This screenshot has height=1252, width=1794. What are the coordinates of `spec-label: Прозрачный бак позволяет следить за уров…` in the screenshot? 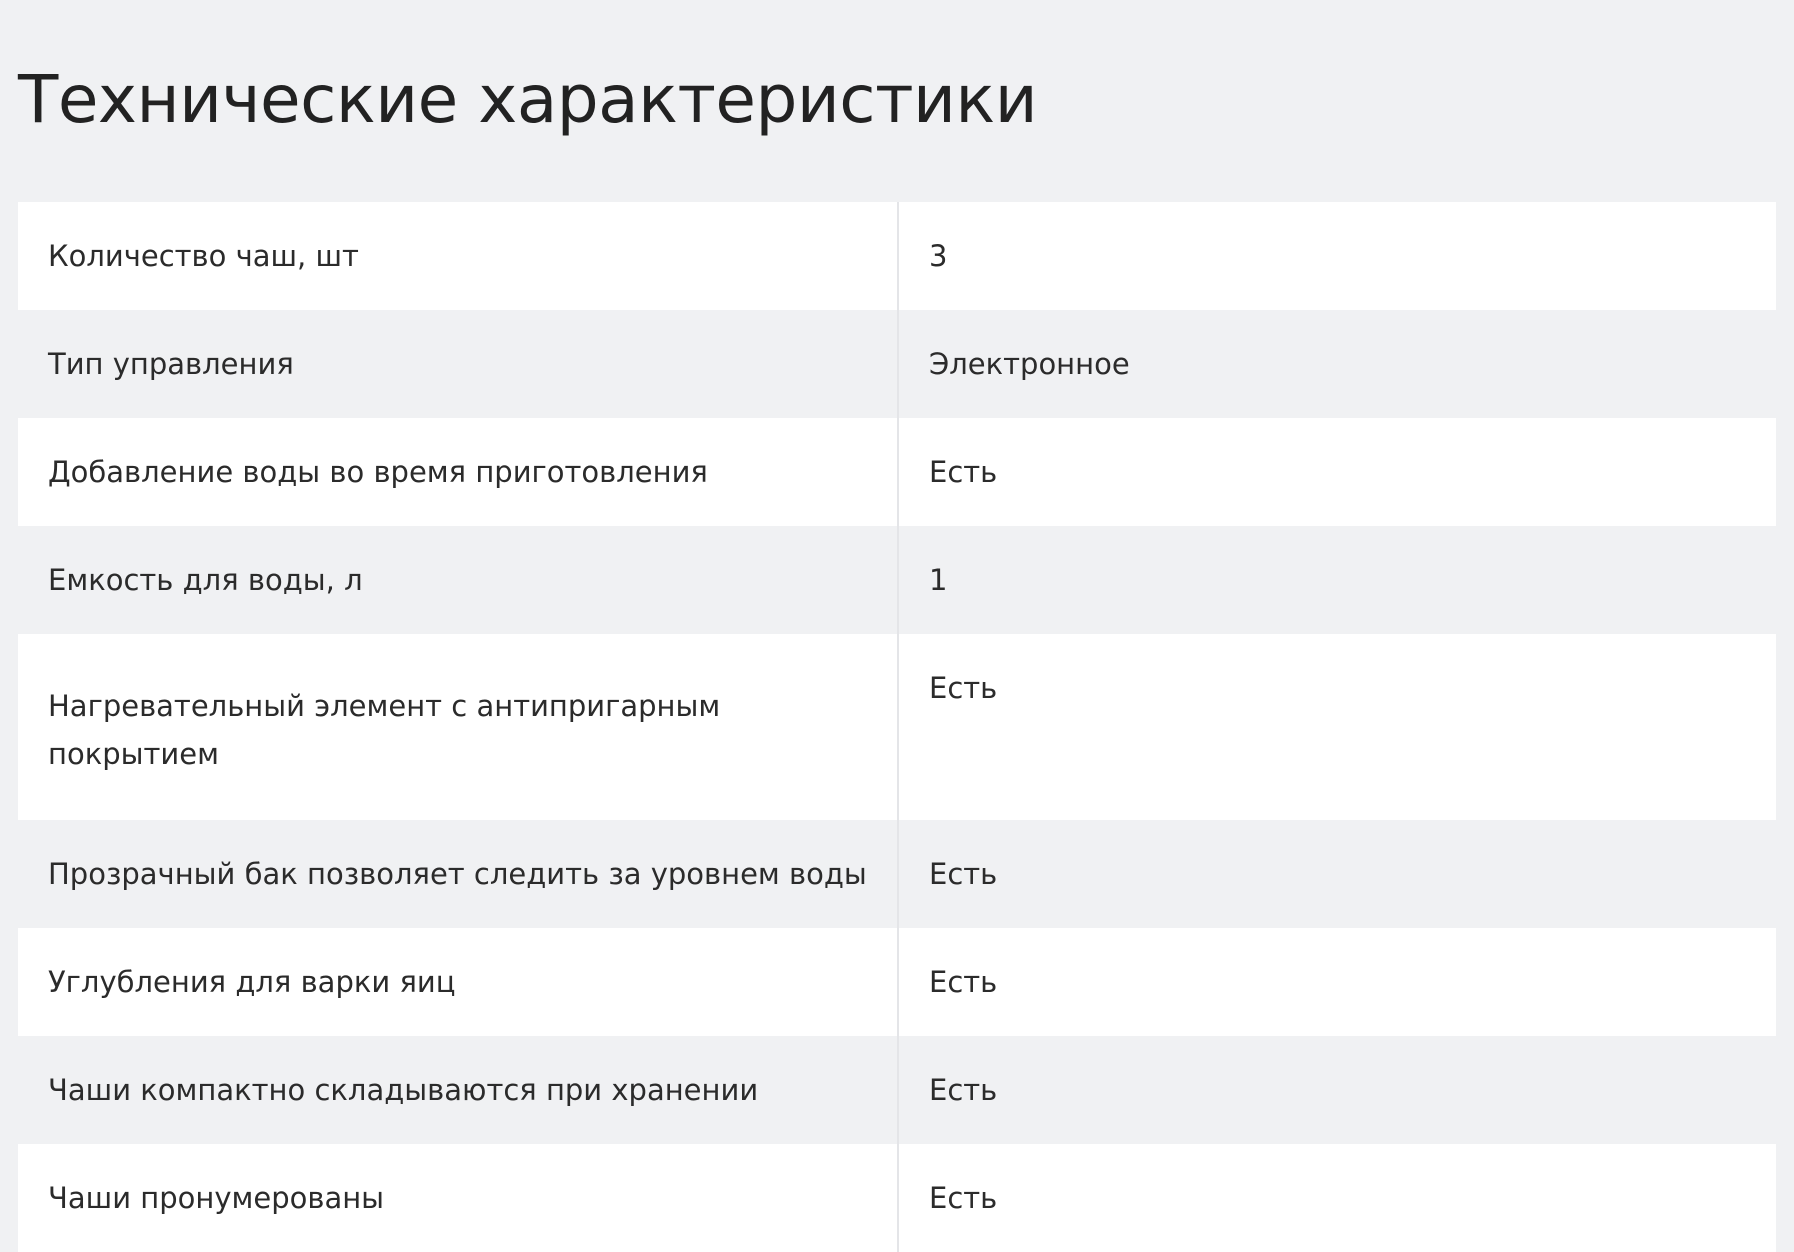 It's located at (458, 874).